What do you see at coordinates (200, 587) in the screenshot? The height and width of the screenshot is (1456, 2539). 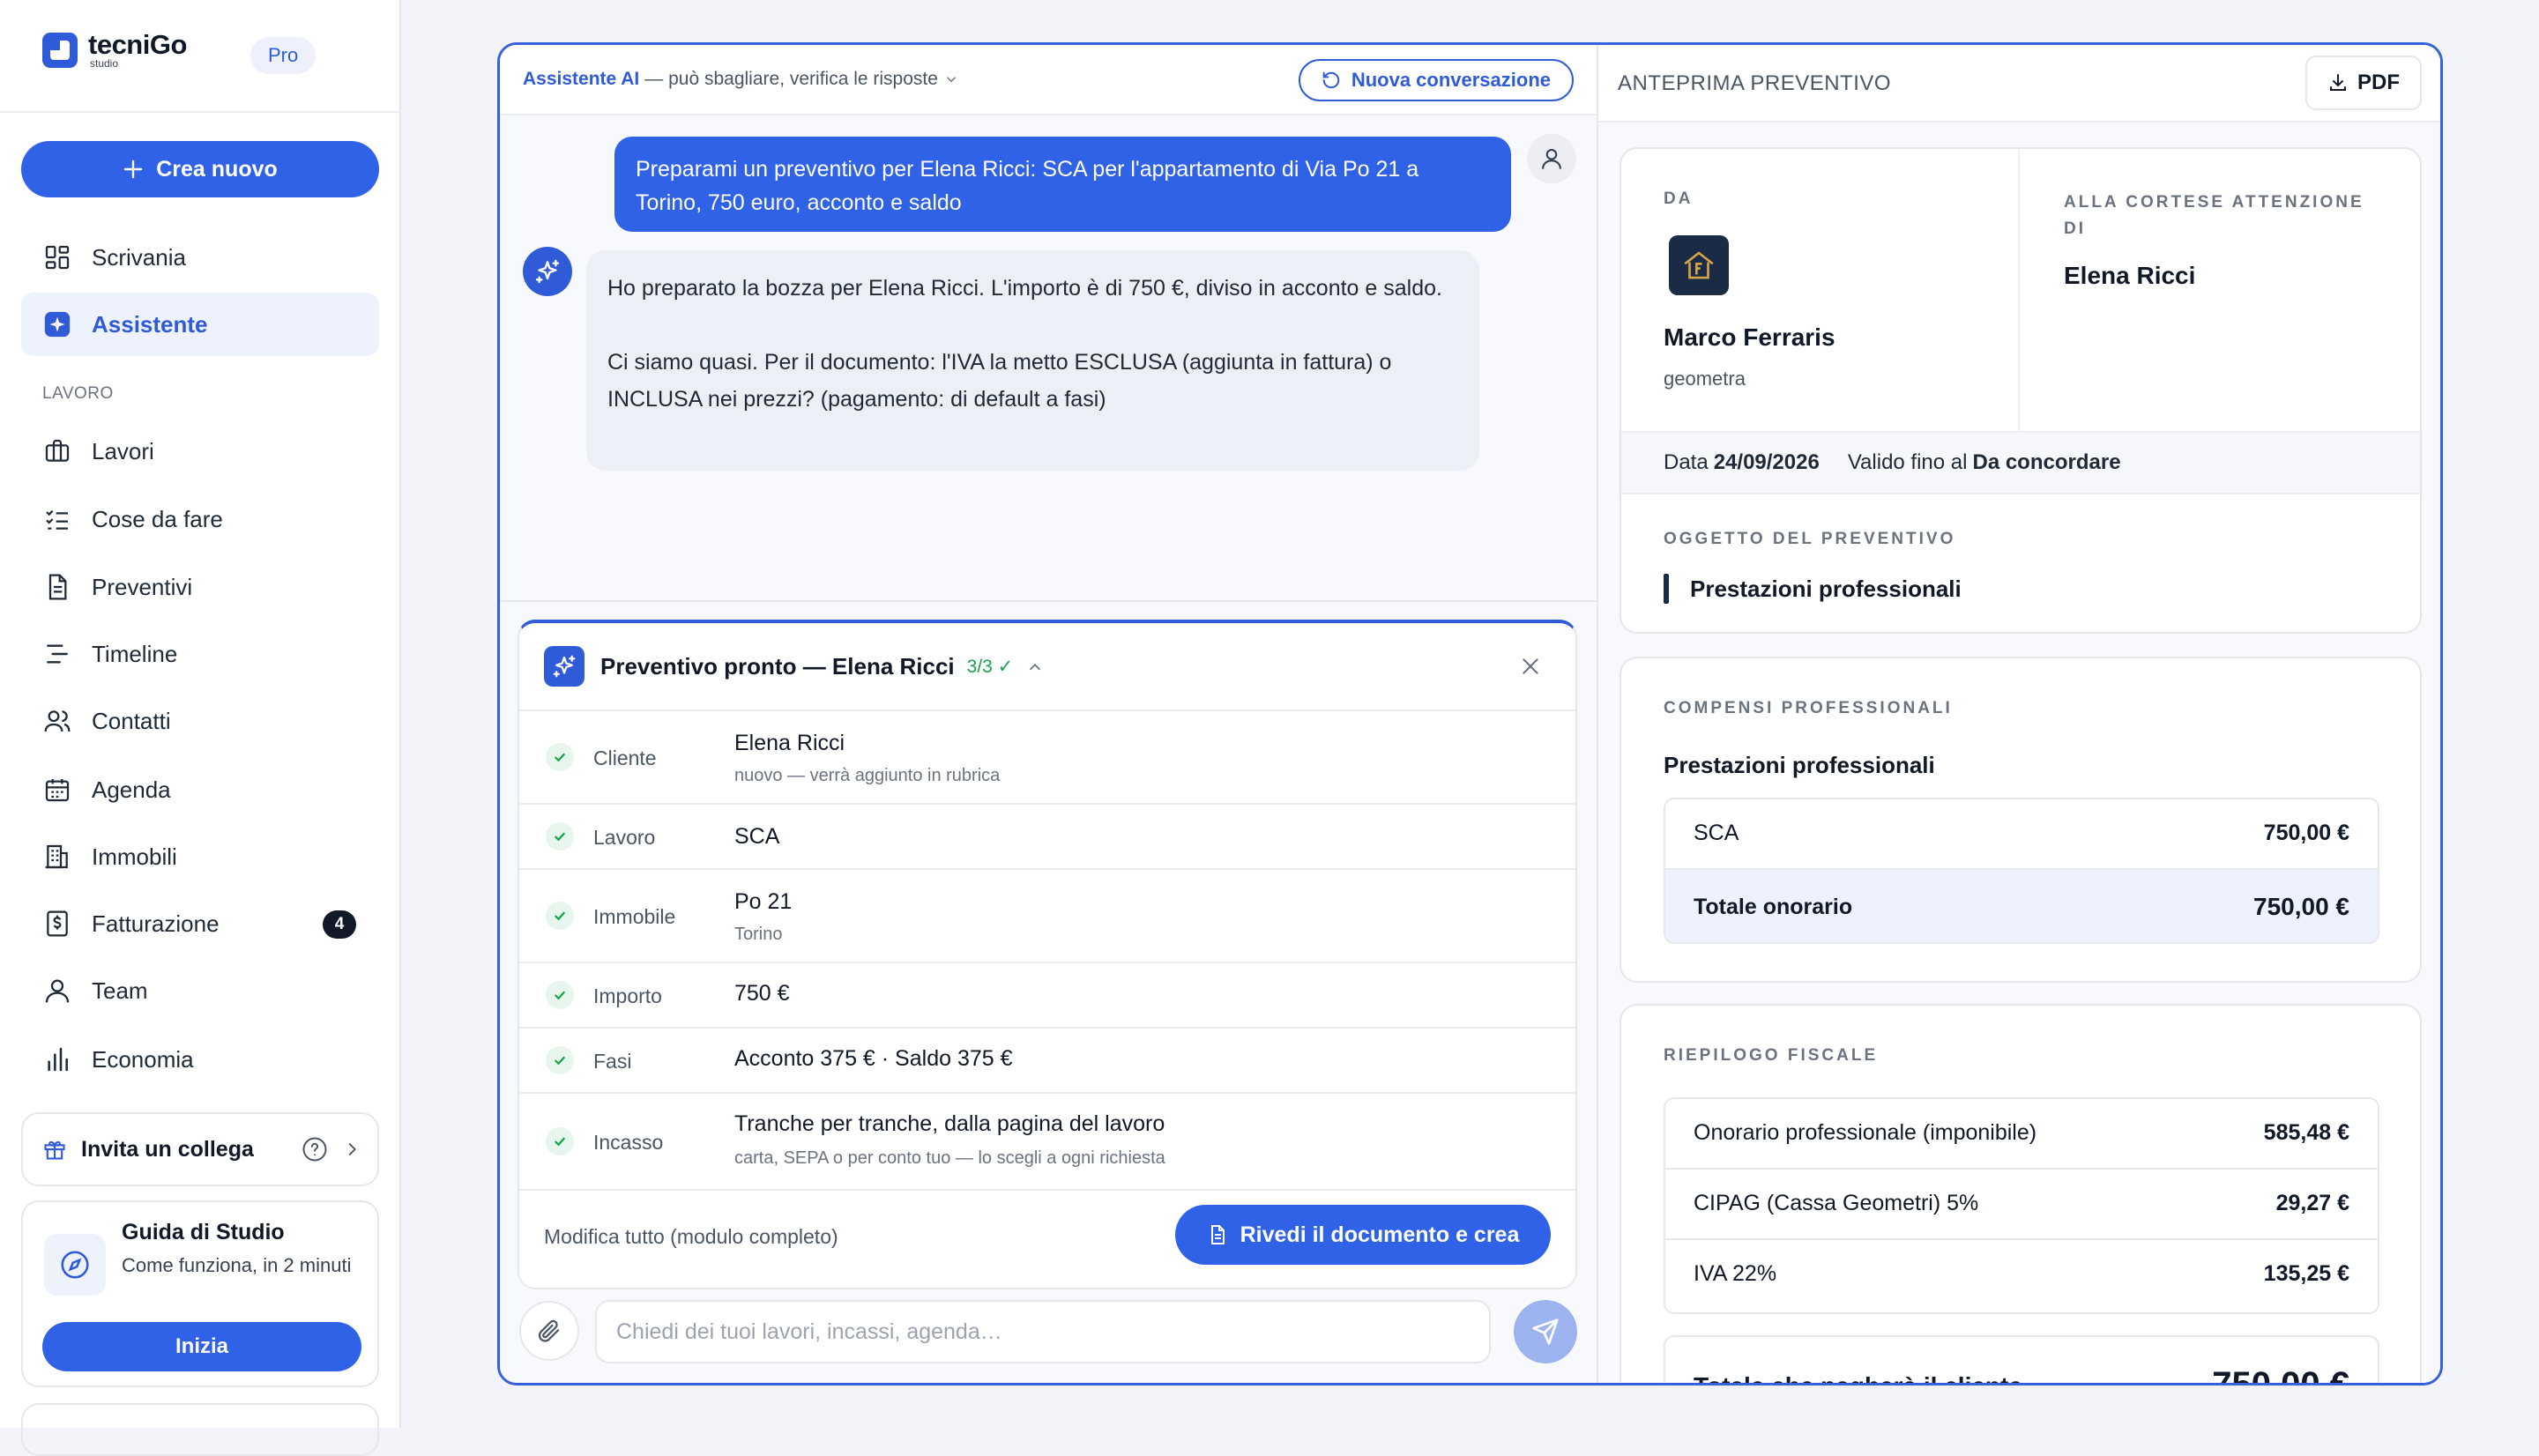 I see `sidebar-item-preventivi: Preventivi` at bounding box center [200, 587].